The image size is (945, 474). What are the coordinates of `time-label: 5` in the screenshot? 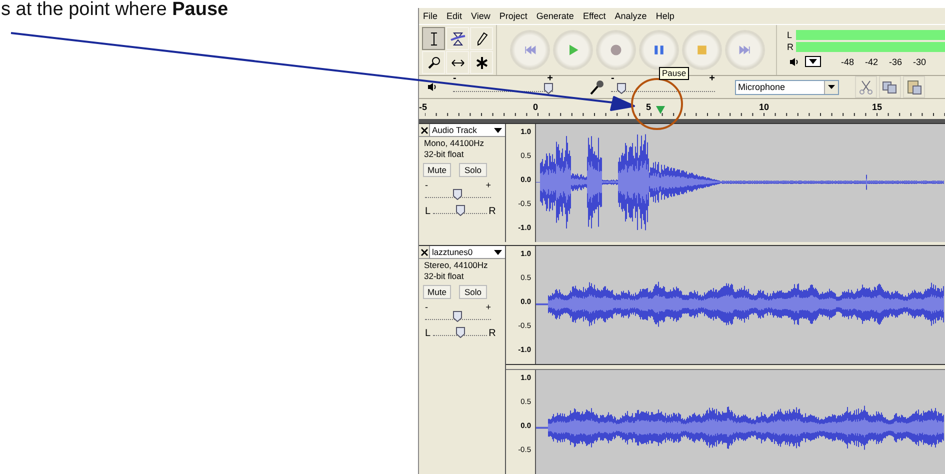 It's located at (649, 107).